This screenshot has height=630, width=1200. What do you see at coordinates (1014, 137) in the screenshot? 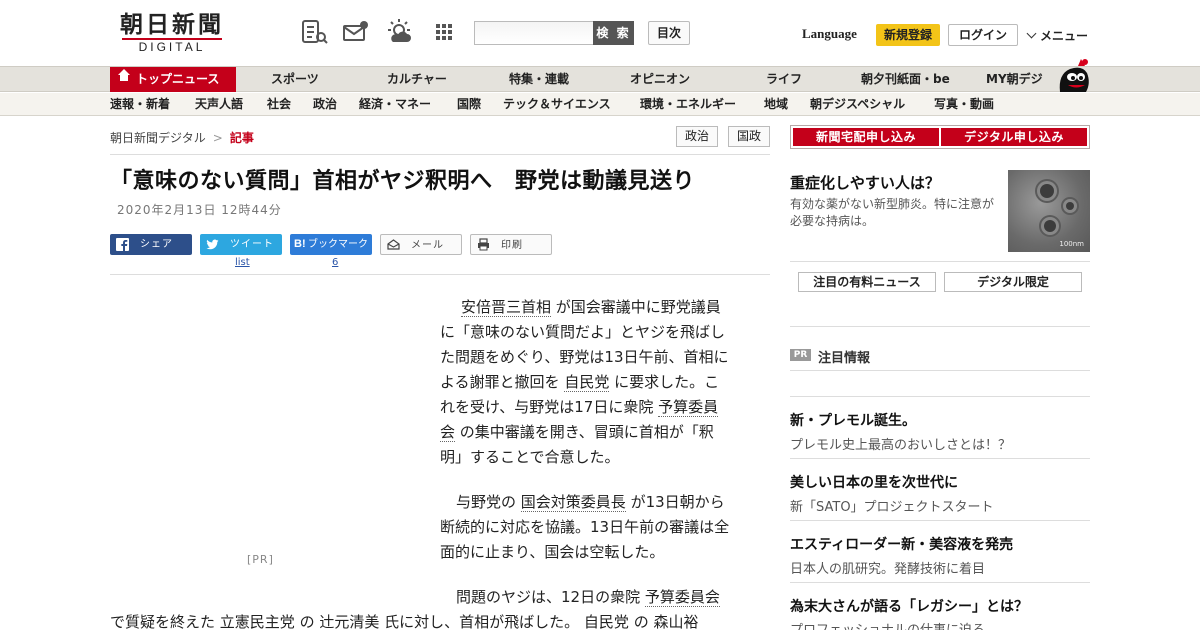
I see `digital-subscribe-button: デジタル申し込み` at bounding box center [1014, 137].